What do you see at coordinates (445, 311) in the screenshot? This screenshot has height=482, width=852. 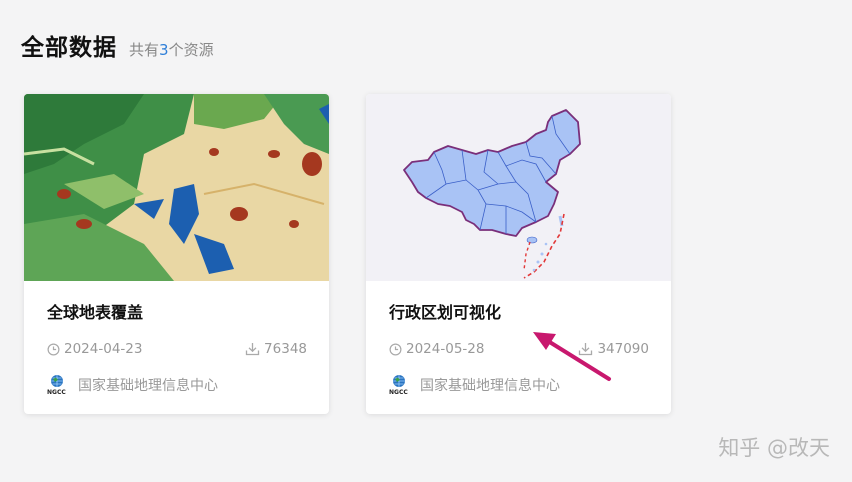 I see `card-title: 行政区划可视化` at bounding box center [445, 311].